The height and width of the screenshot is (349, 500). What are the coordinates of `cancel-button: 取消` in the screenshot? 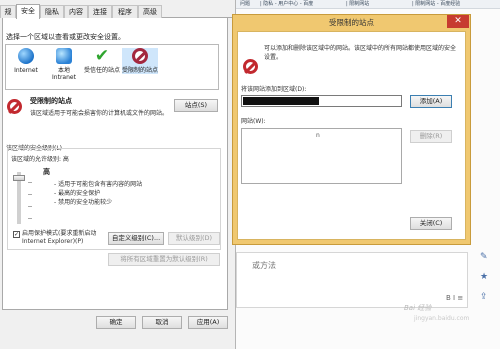 It's located at (162, 322).